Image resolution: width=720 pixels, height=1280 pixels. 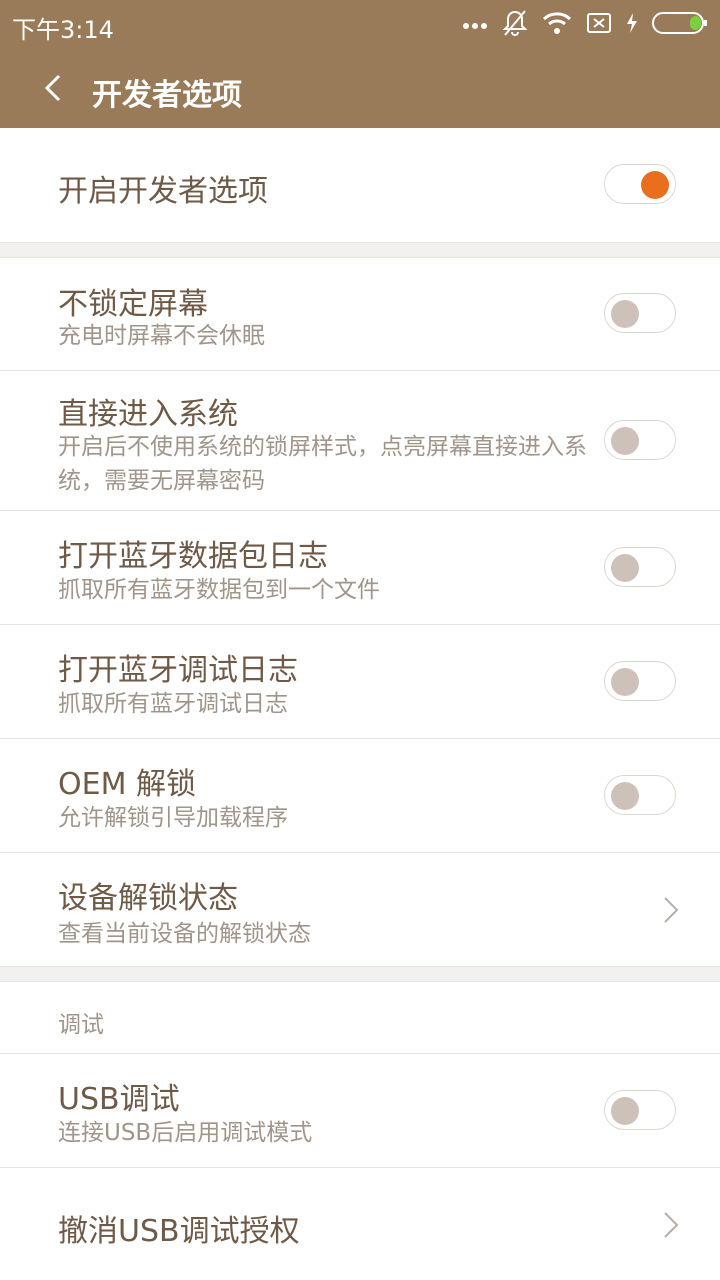 I want to click on setting-subtitle: 充电时屏幕不会休眠, so click(x=161, y=336).